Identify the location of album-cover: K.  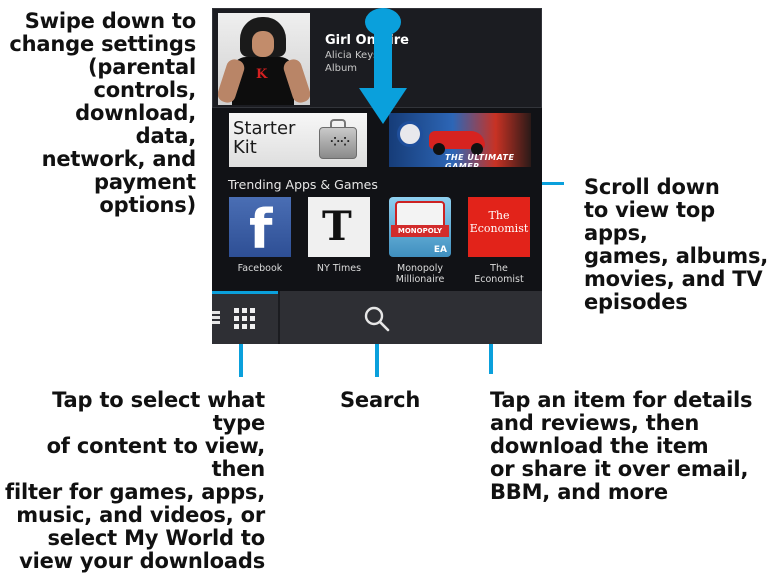
(264, 59).